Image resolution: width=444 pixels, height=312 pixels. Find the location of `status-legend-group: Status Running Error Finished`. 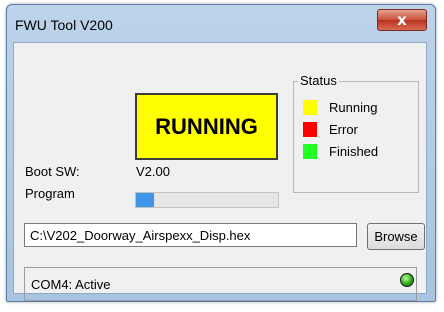

status-legend-group: Status Running Error Finished is located at coordinates (356, 133).